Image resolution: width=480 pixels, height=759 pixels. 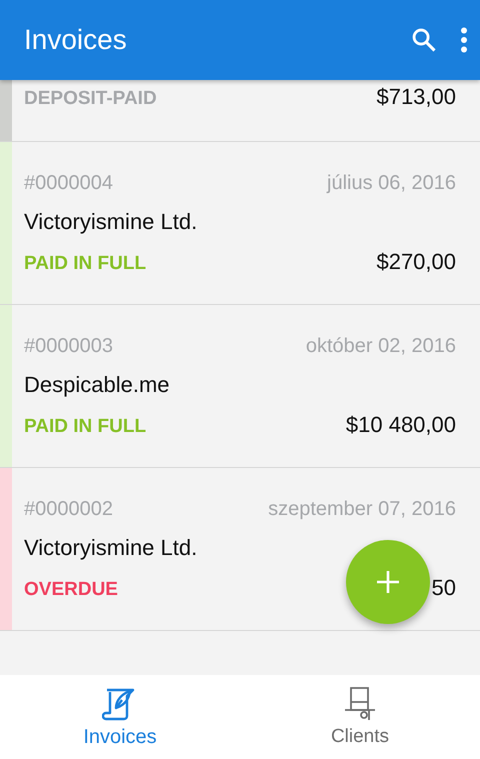 I want to click on invoice-status: DEPOSIT-PAID, so click(x=90, y=99).